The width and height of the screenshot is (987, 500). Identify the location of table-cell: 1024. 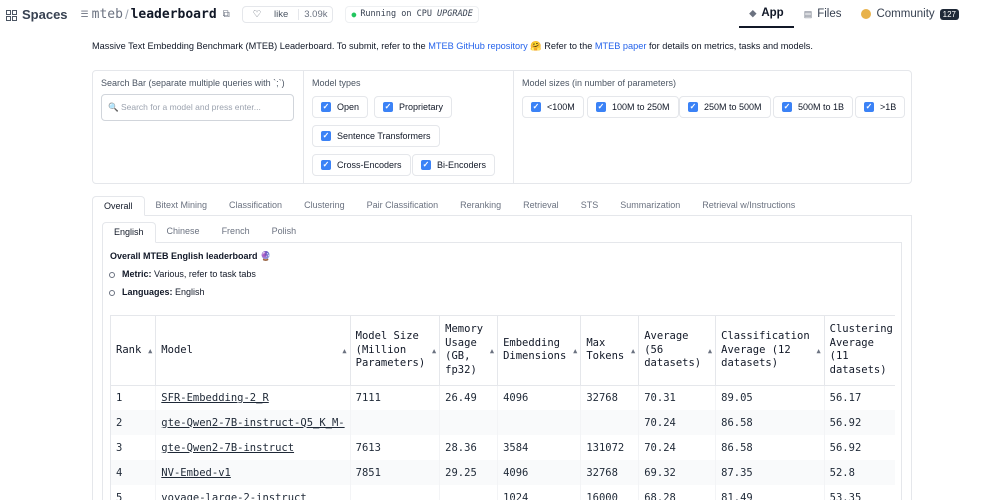
(539, 492).